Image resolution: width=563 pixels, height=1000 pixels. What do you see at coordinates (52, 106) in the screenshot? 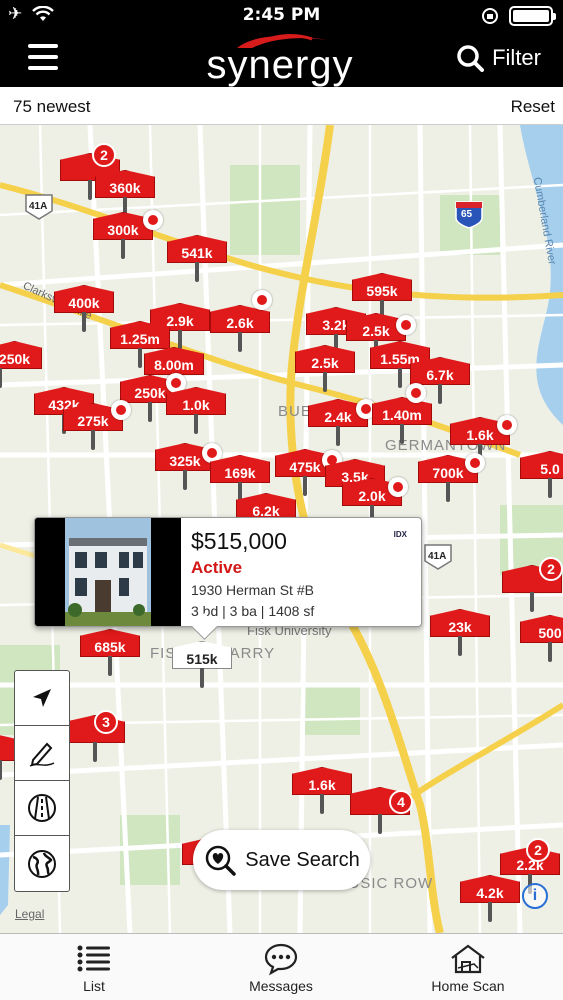
I see `results-count: 75 newest` at bounding box center [52, 106].